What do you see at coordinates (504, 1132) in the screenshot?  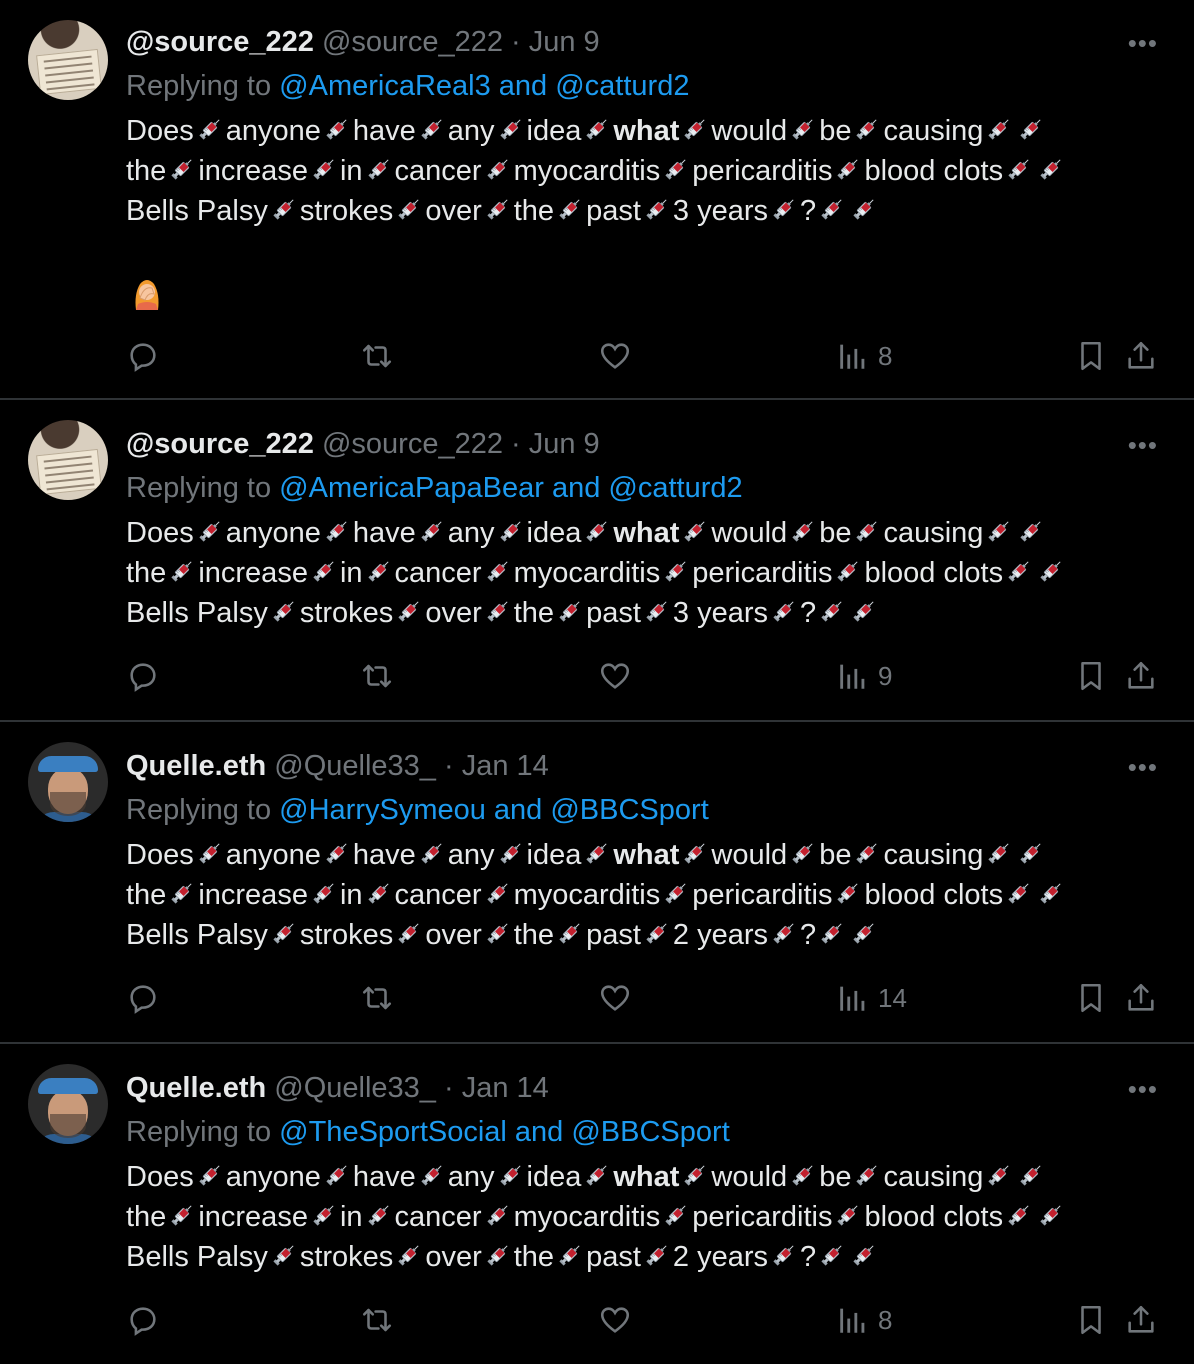 I see `replying-to-links: @TheSportSocial and @BBCSport` at bounding box center [504, 1132].